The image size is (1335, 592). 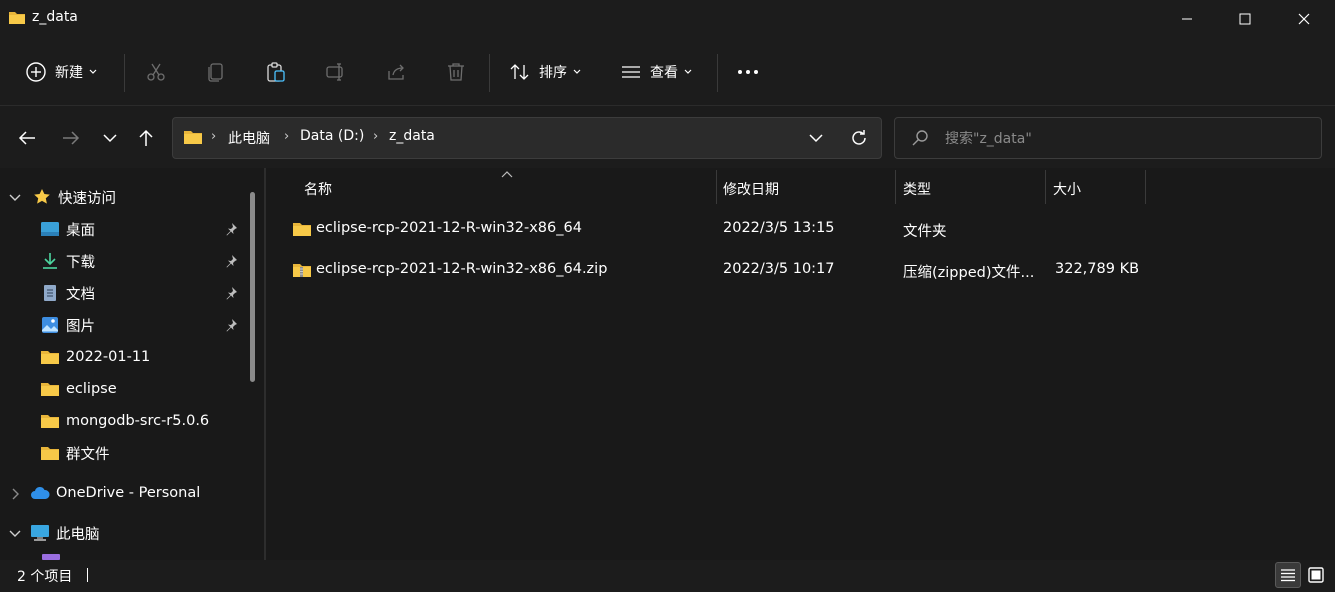 What do you see at coordinates (779, 269) in the screenshot?
I see `file-date: 2022/3/5 10:17` at bounding box center [779, 269].